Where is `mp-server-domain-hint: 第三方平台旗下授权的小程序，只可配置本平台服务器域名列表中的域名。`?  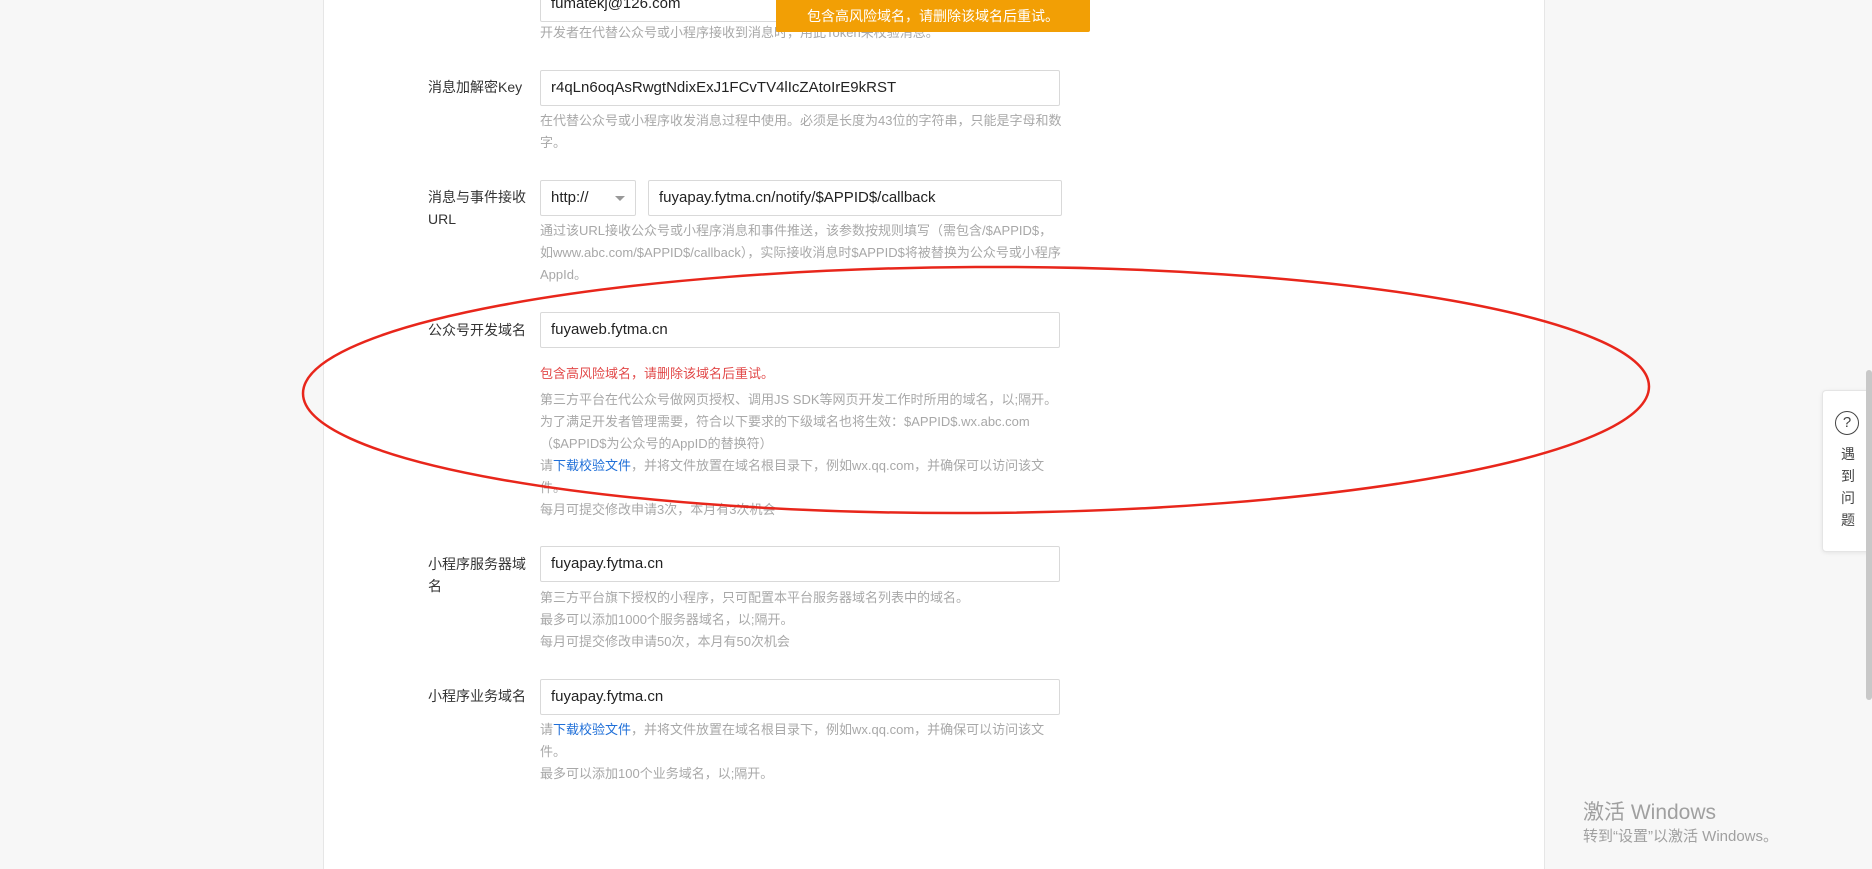 mp-server-domain-hint: 第三方平台旗下授权的小程序，只可配置本平台服务器域名列表中的域名。 is located at coordinates (755, 597).